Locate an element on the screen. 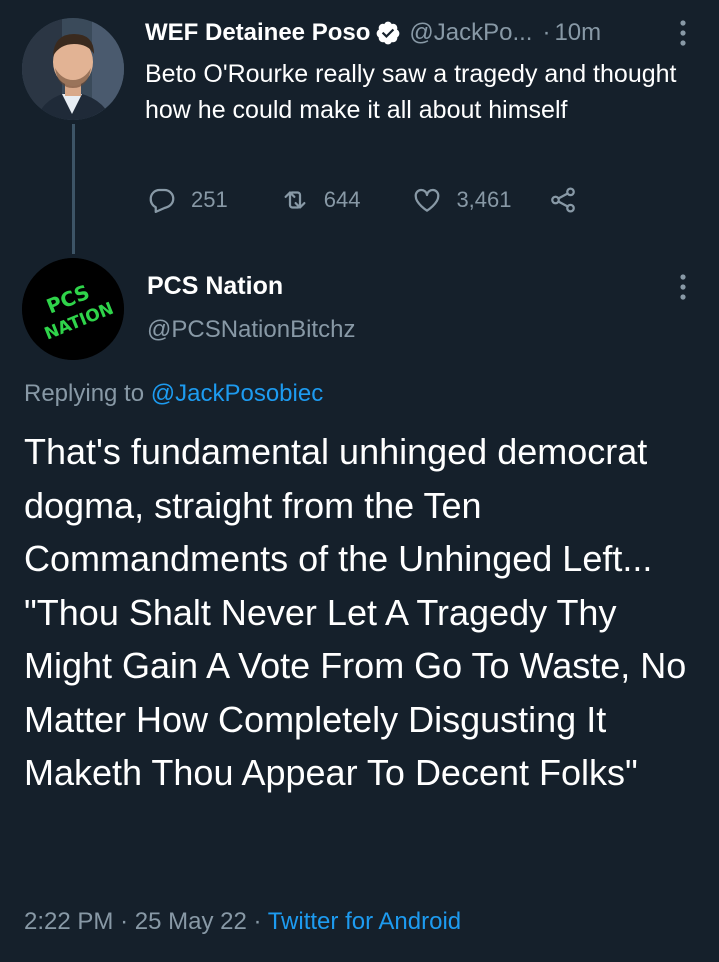 This screenshot has height=962, width=719. avatar-wef-detainee-poso is located at coordinates (73, 69).